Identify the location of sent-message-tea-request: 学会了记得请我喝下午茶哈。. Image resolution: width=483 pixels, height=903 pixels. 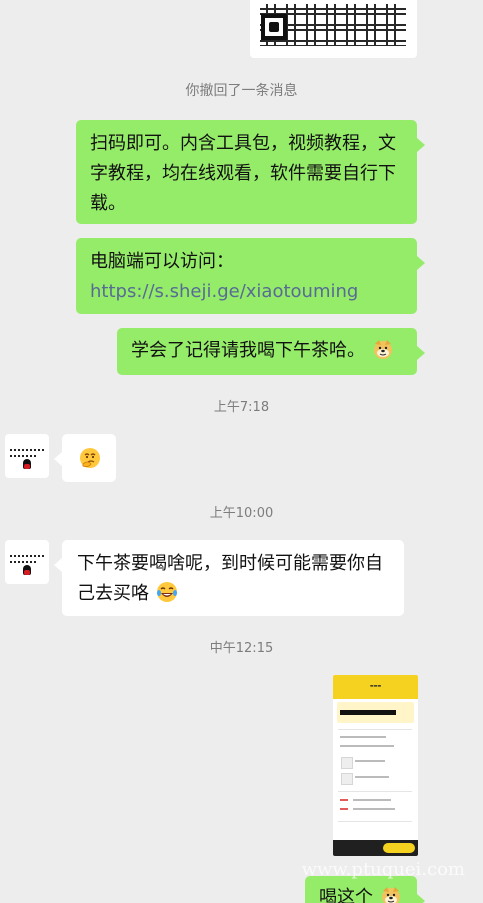
(271, 351).